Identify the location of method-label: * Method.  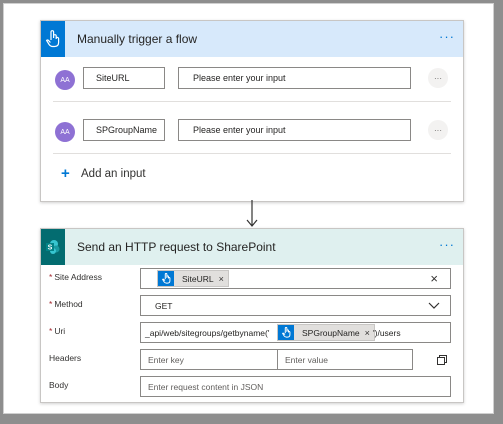
(66, 304).